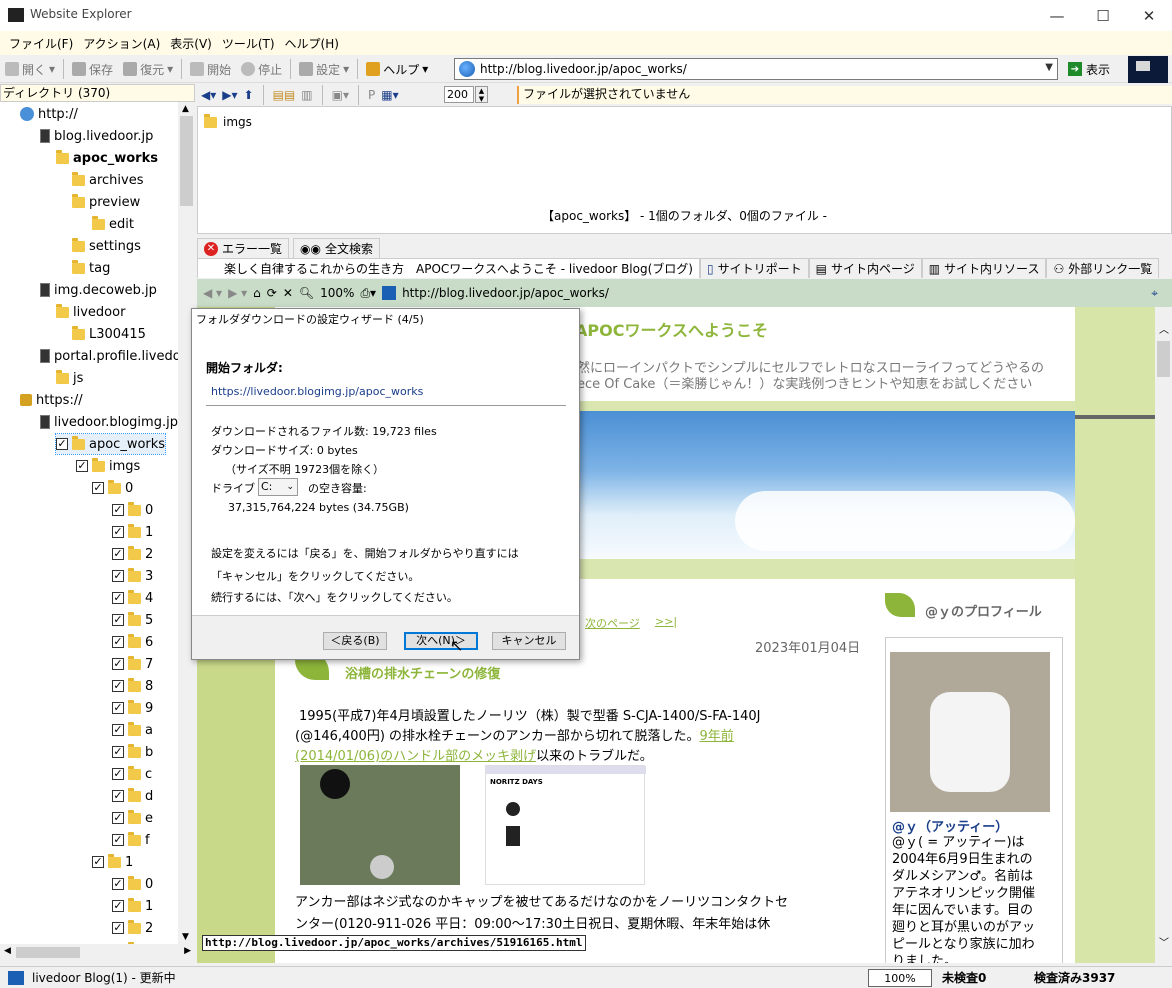 The width and height of the screenshot is (1172, 988). What do you see at coordinates (1164, 328) in the screenshot?
I see `scroll-up-icon: ︿` at bounding box center [1164, 328].